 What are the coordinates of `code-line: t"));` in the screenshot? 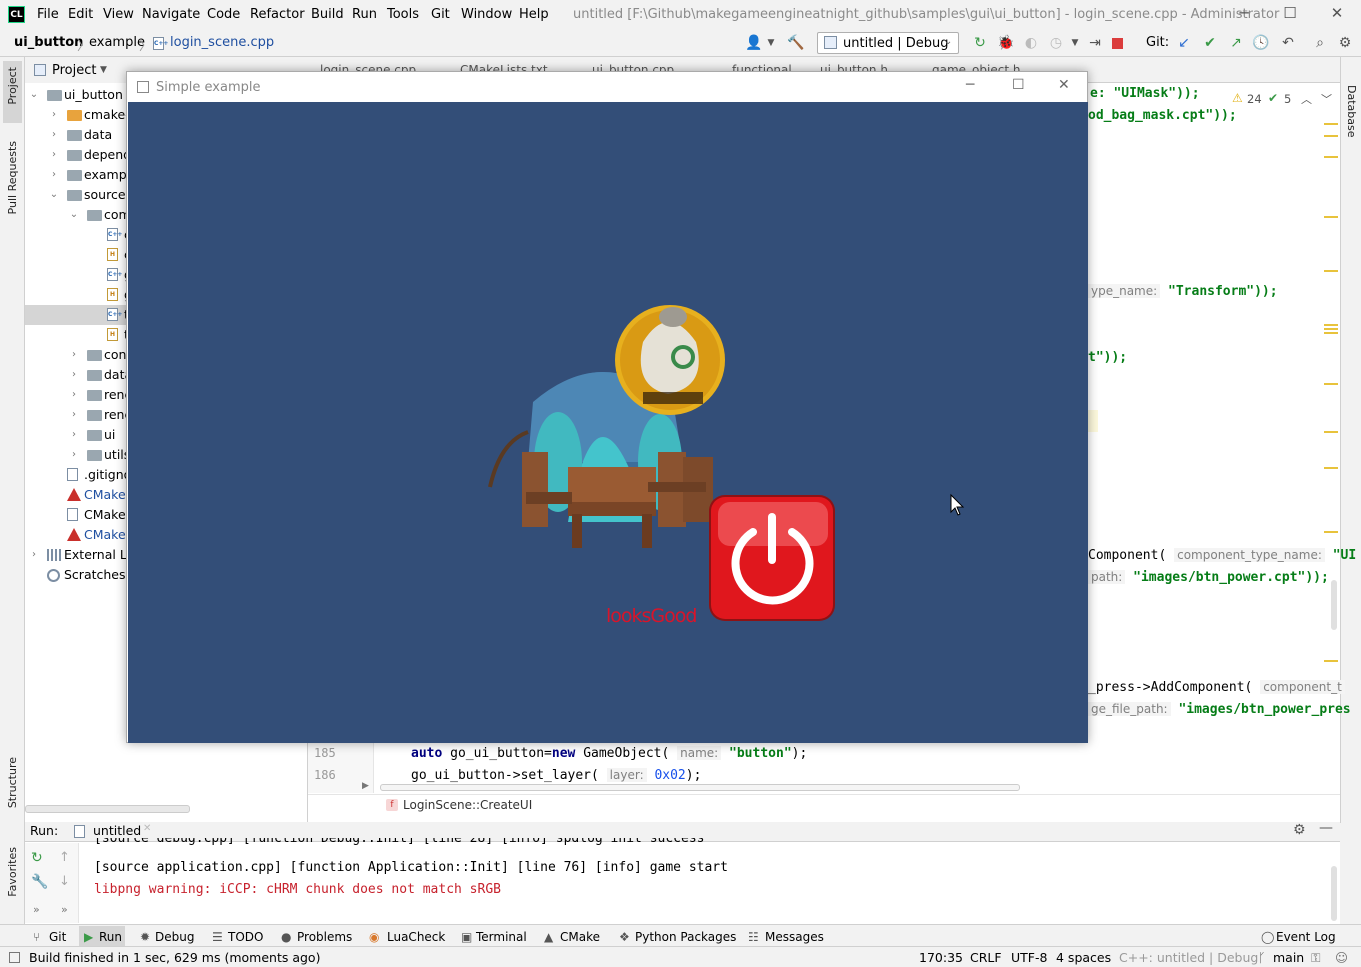 It's located at (1107, 357).